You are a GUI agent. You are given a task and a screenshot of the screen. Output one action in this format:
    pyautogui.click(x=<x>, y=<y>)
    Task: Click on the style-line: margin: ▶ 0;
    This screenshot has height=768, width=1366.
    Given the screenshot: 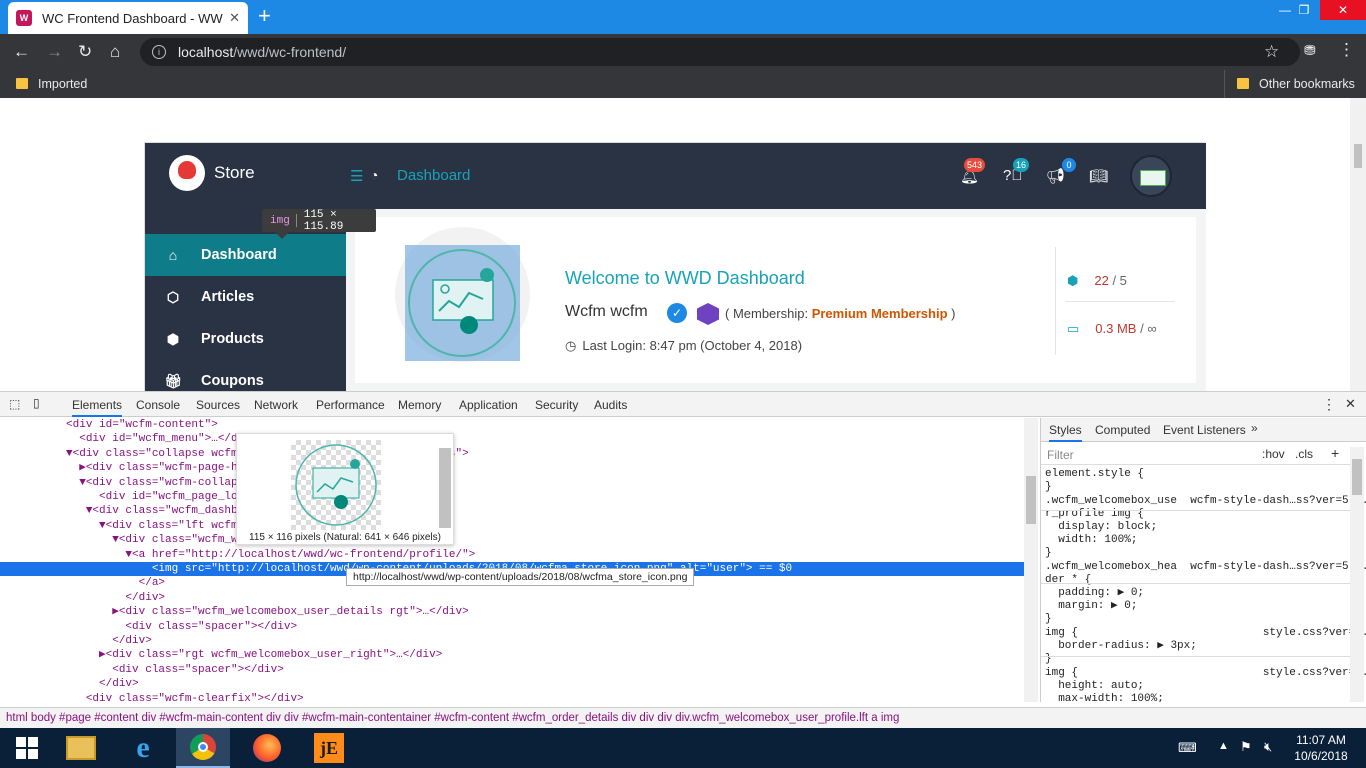 What is the action you would take?
    pyautogui.click(x=1091, y=606)
    